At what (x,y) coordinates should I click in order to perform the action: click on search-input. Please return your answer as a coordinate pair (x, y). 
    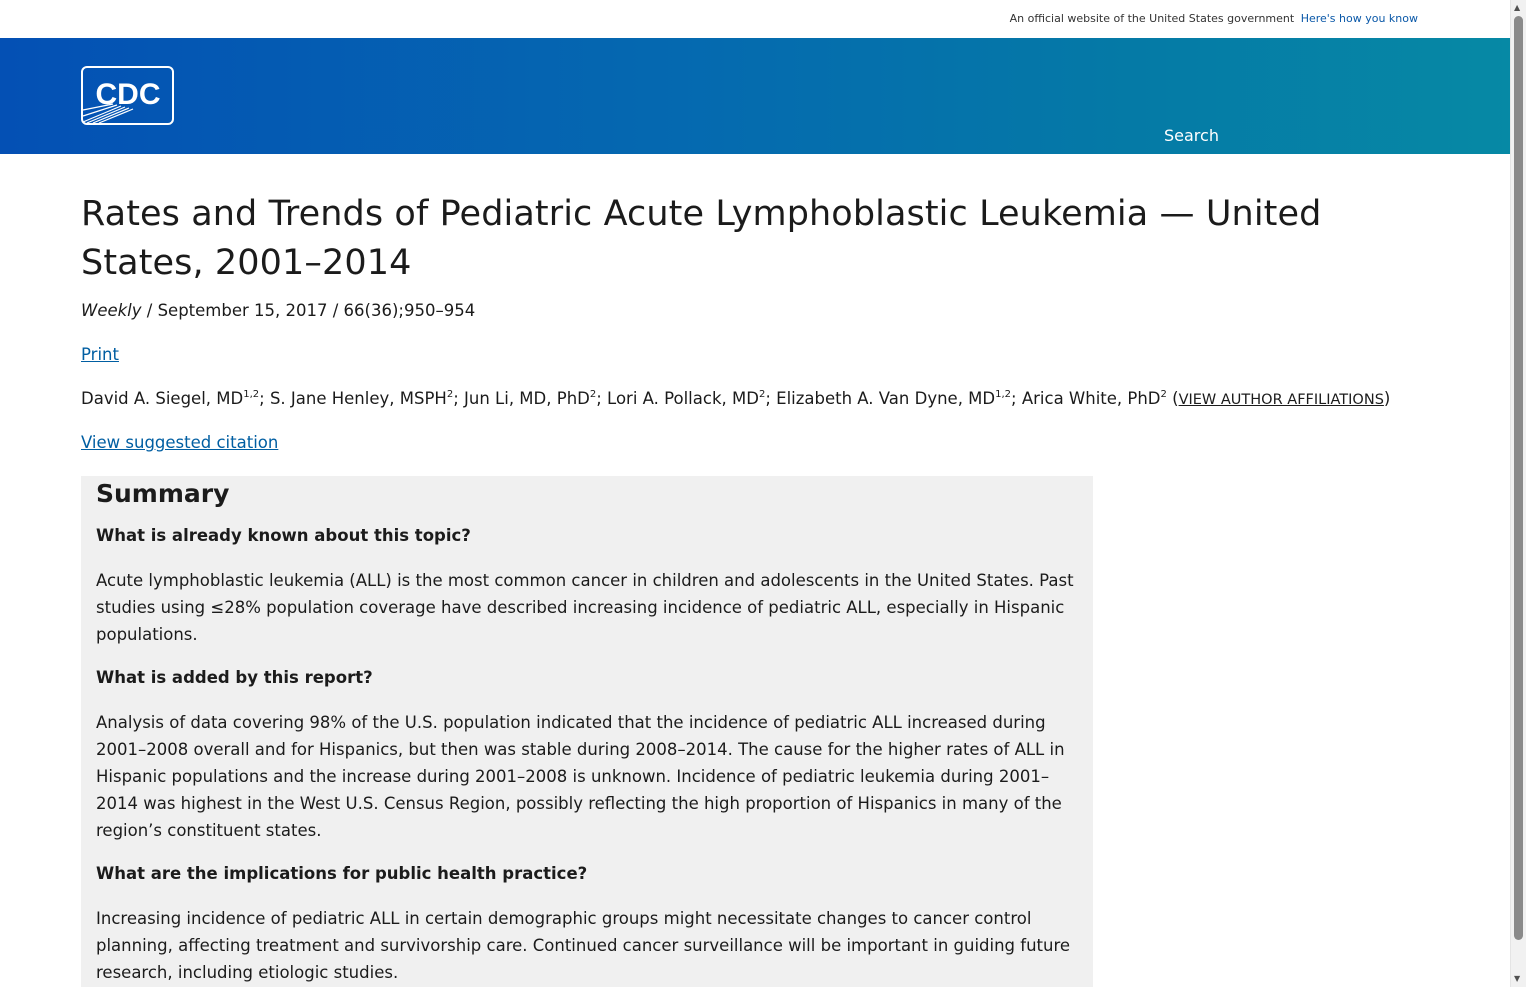
    Looking at the image, I should click on (1286, 135).